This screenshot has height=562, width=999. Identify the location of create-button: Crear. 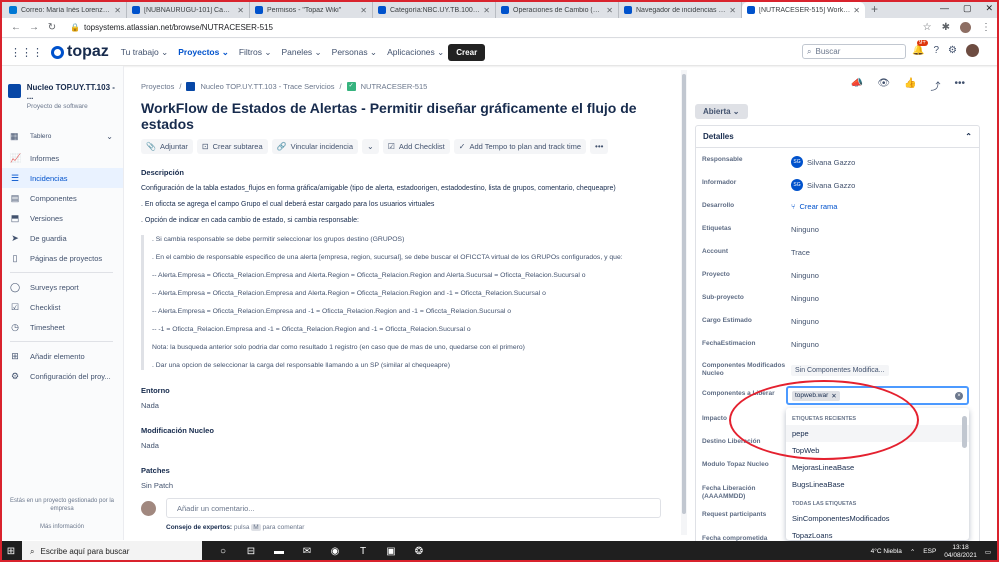
(467, 52).